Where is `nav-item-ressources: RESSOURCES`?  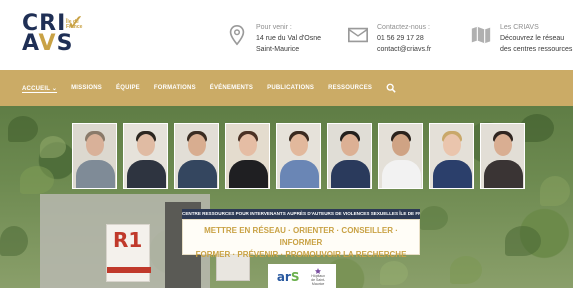 nav-item-ressources: RESSOURCES is located at coordinates (350, 88).